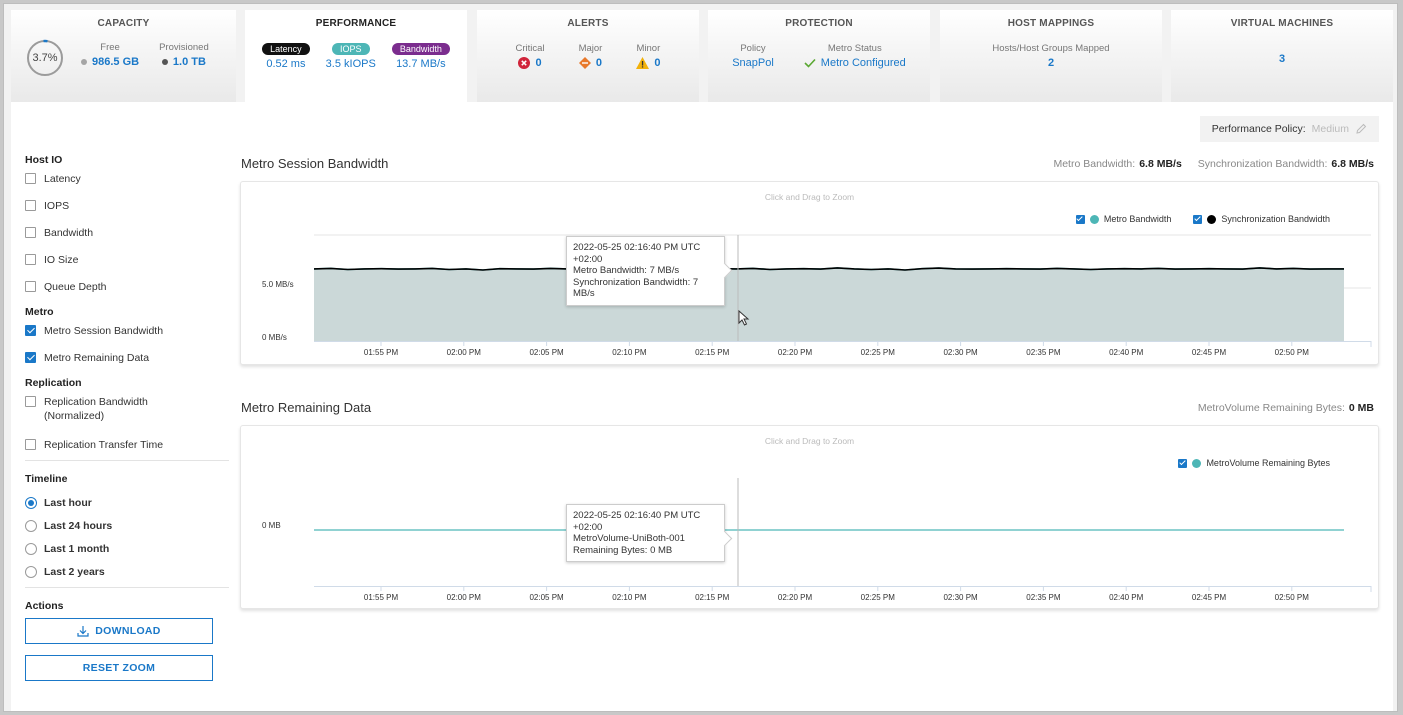 This screenshot has height=715, width=1403. I want to click on performance-policy: Performance Policy: Medium, so click(1289, 129).